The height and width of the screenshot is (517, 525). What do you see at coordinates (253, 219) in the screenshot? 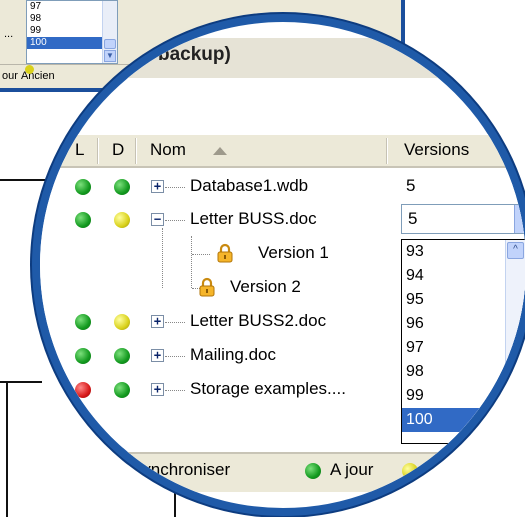
I see `file-name: Letter BUSS.doc` at bounding box center [253, 219].